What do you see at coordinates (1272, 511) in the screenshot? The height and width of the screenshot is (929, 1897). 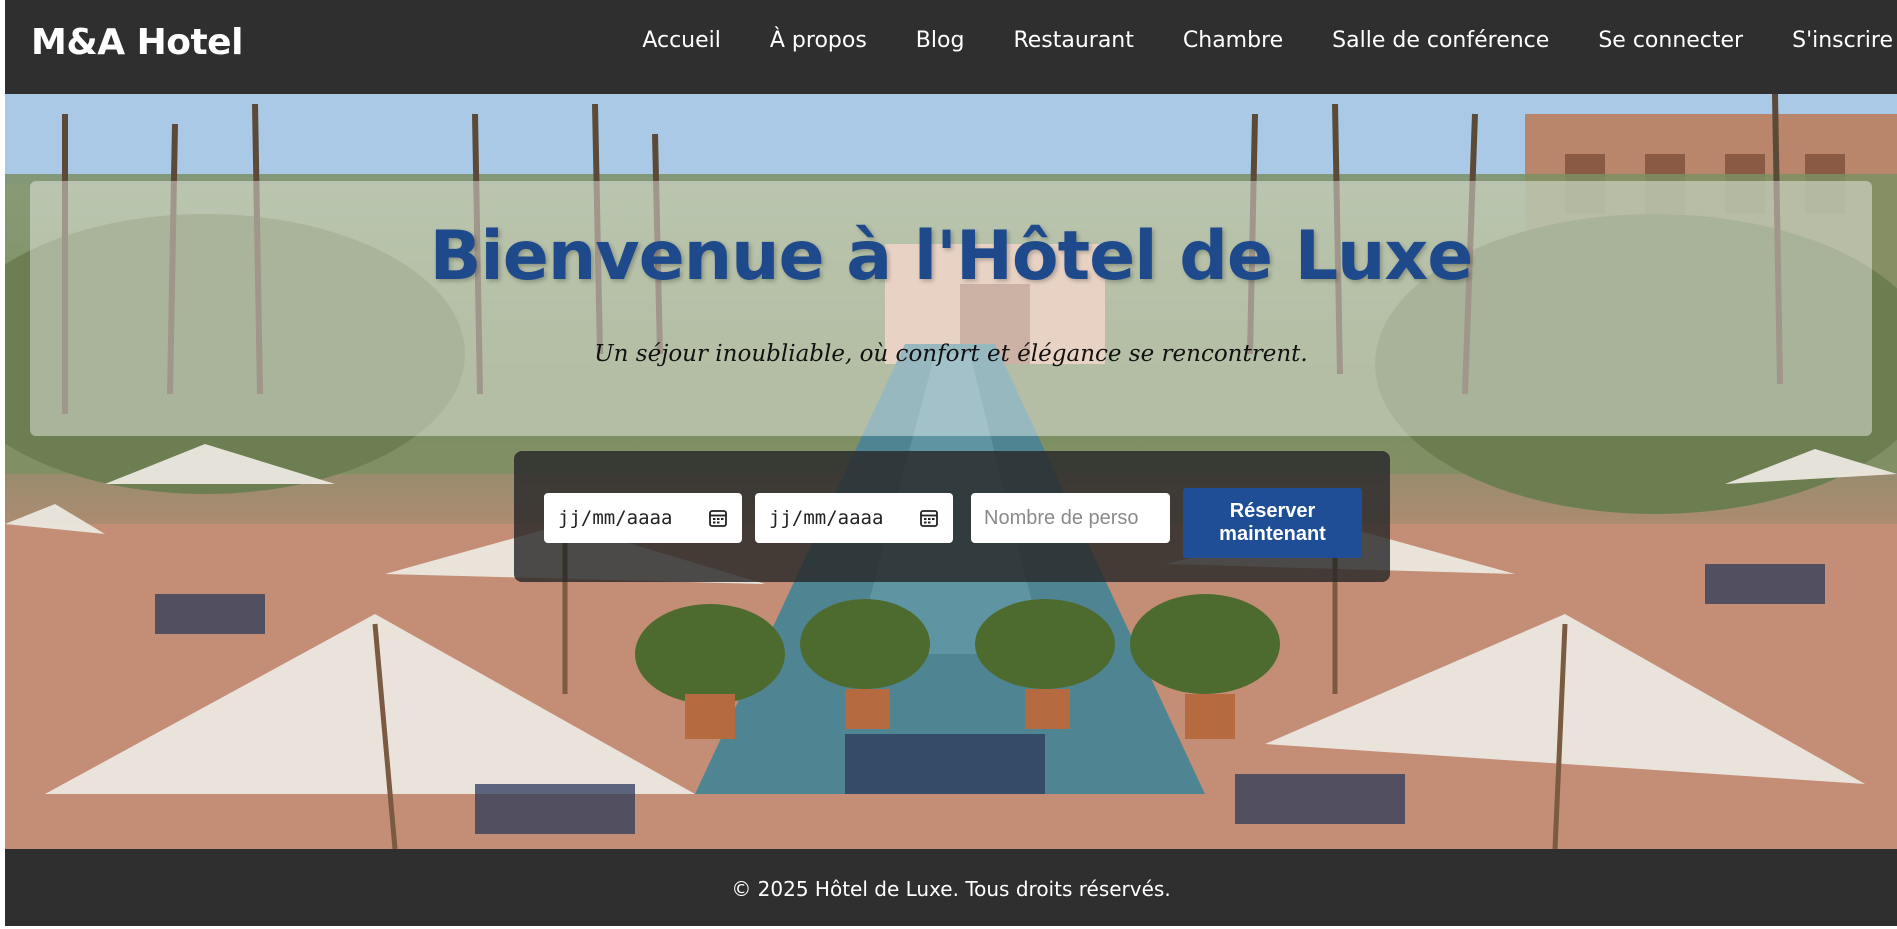 I see `reserve-button-line1: Réserver` at bounding box center [1272, 511].